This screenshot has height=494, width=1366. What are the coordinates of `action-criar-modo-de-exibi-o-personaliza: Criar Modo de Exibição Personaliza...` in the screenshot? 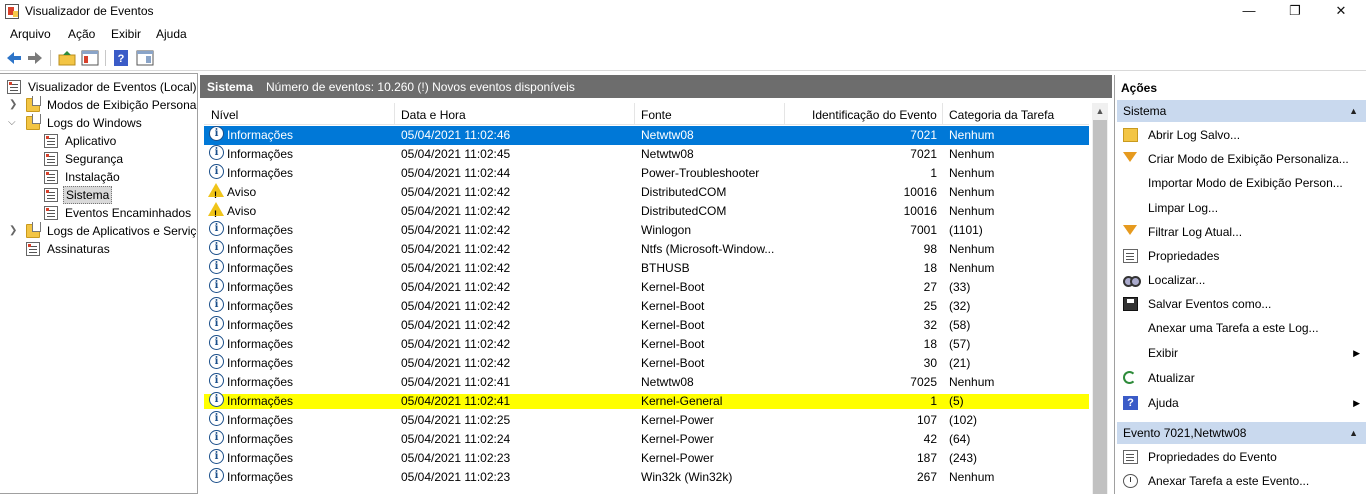 It's located at (1241, 159).